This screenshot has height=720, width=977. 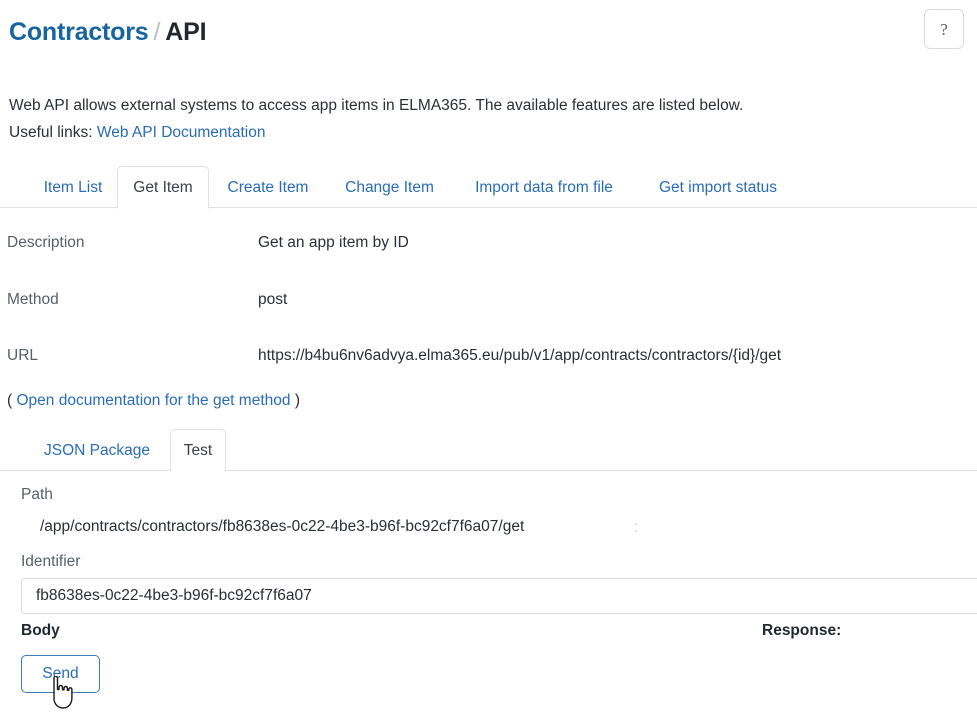 I want to click on description-value: Get an app item by ID, so click(x=333, y=242).